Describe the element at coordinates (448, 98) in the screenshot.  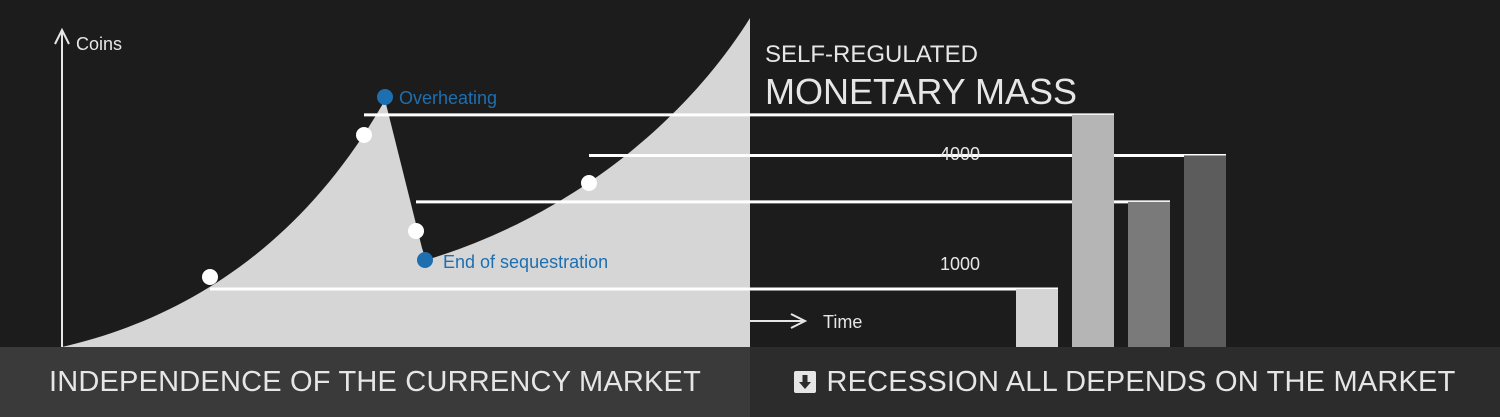
I see `overheating-label: Overheating` at that location.